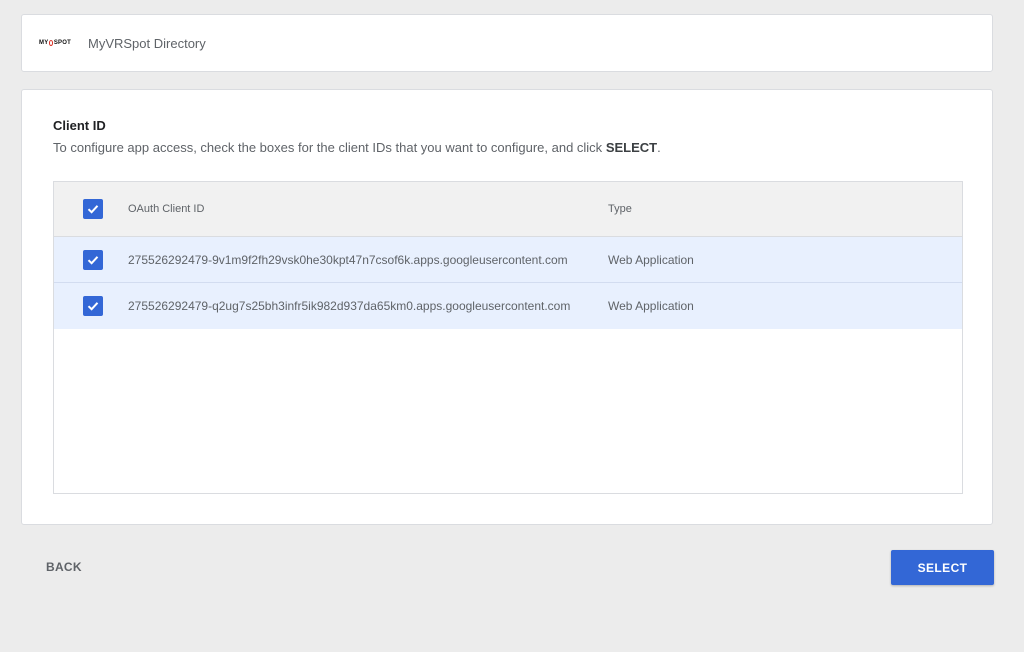  Describe the element at coordinates (79, 125) in the screenshot. I see `section-title: Client ID` at that location.